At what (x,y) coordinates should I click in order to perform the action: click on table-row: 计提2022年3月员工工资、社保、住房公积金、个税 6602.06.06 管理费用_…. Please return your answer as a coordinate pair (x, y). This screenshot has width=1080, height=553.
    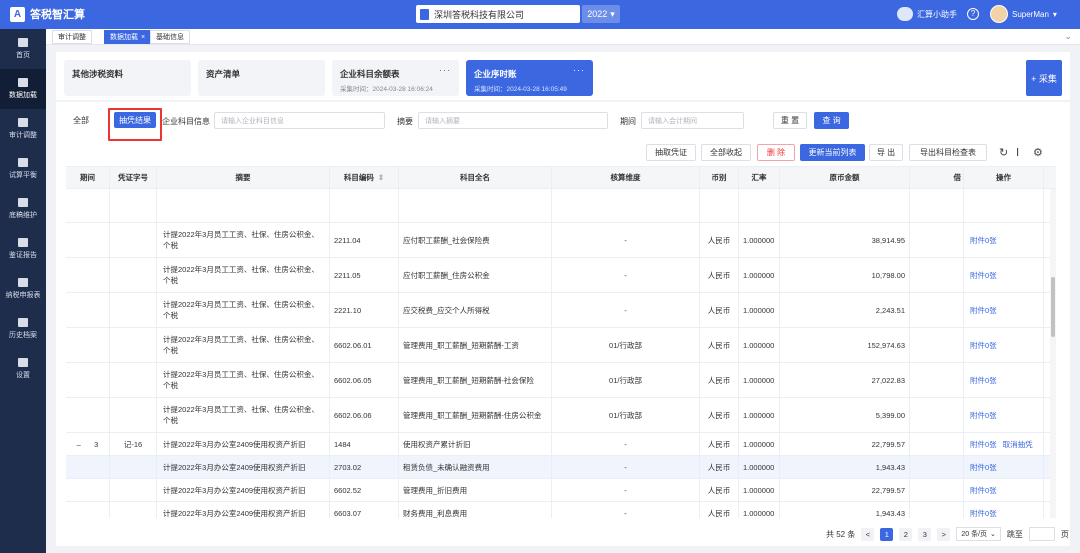
    Looking at the image, I should click on (561, 415).